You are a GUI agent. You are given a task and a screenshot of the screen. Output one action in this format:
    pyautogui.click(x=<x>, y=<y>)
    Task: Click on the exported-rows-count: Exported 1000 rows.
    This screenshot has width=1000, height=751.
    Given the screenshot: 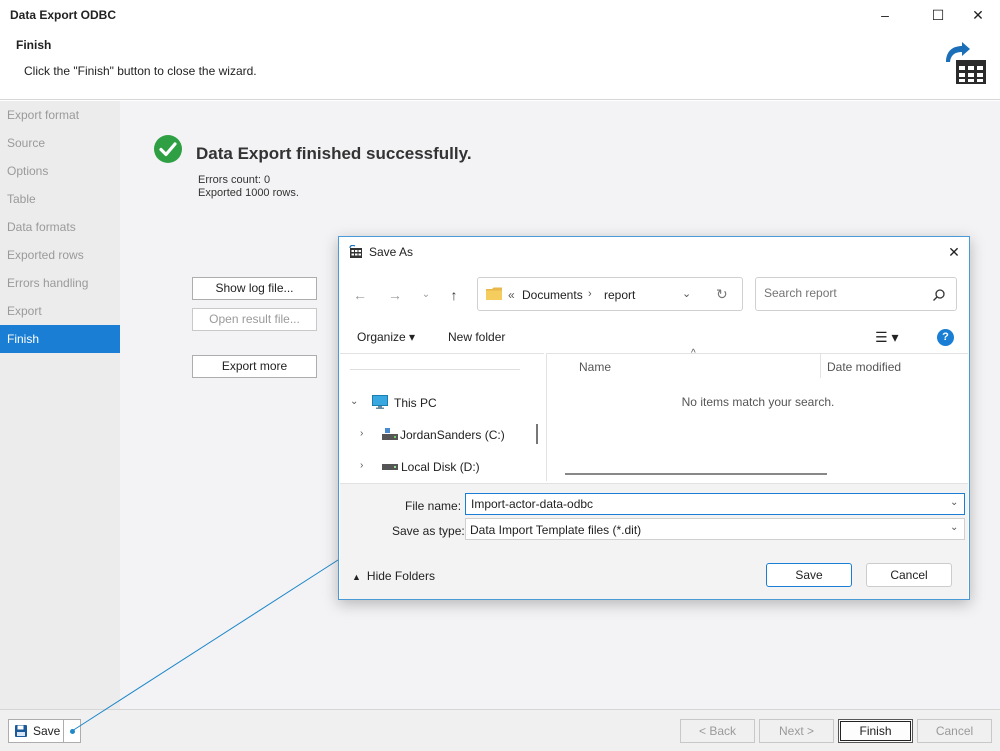 What is the action you would take?
    pyautogui.click(x=248, y=193)
    